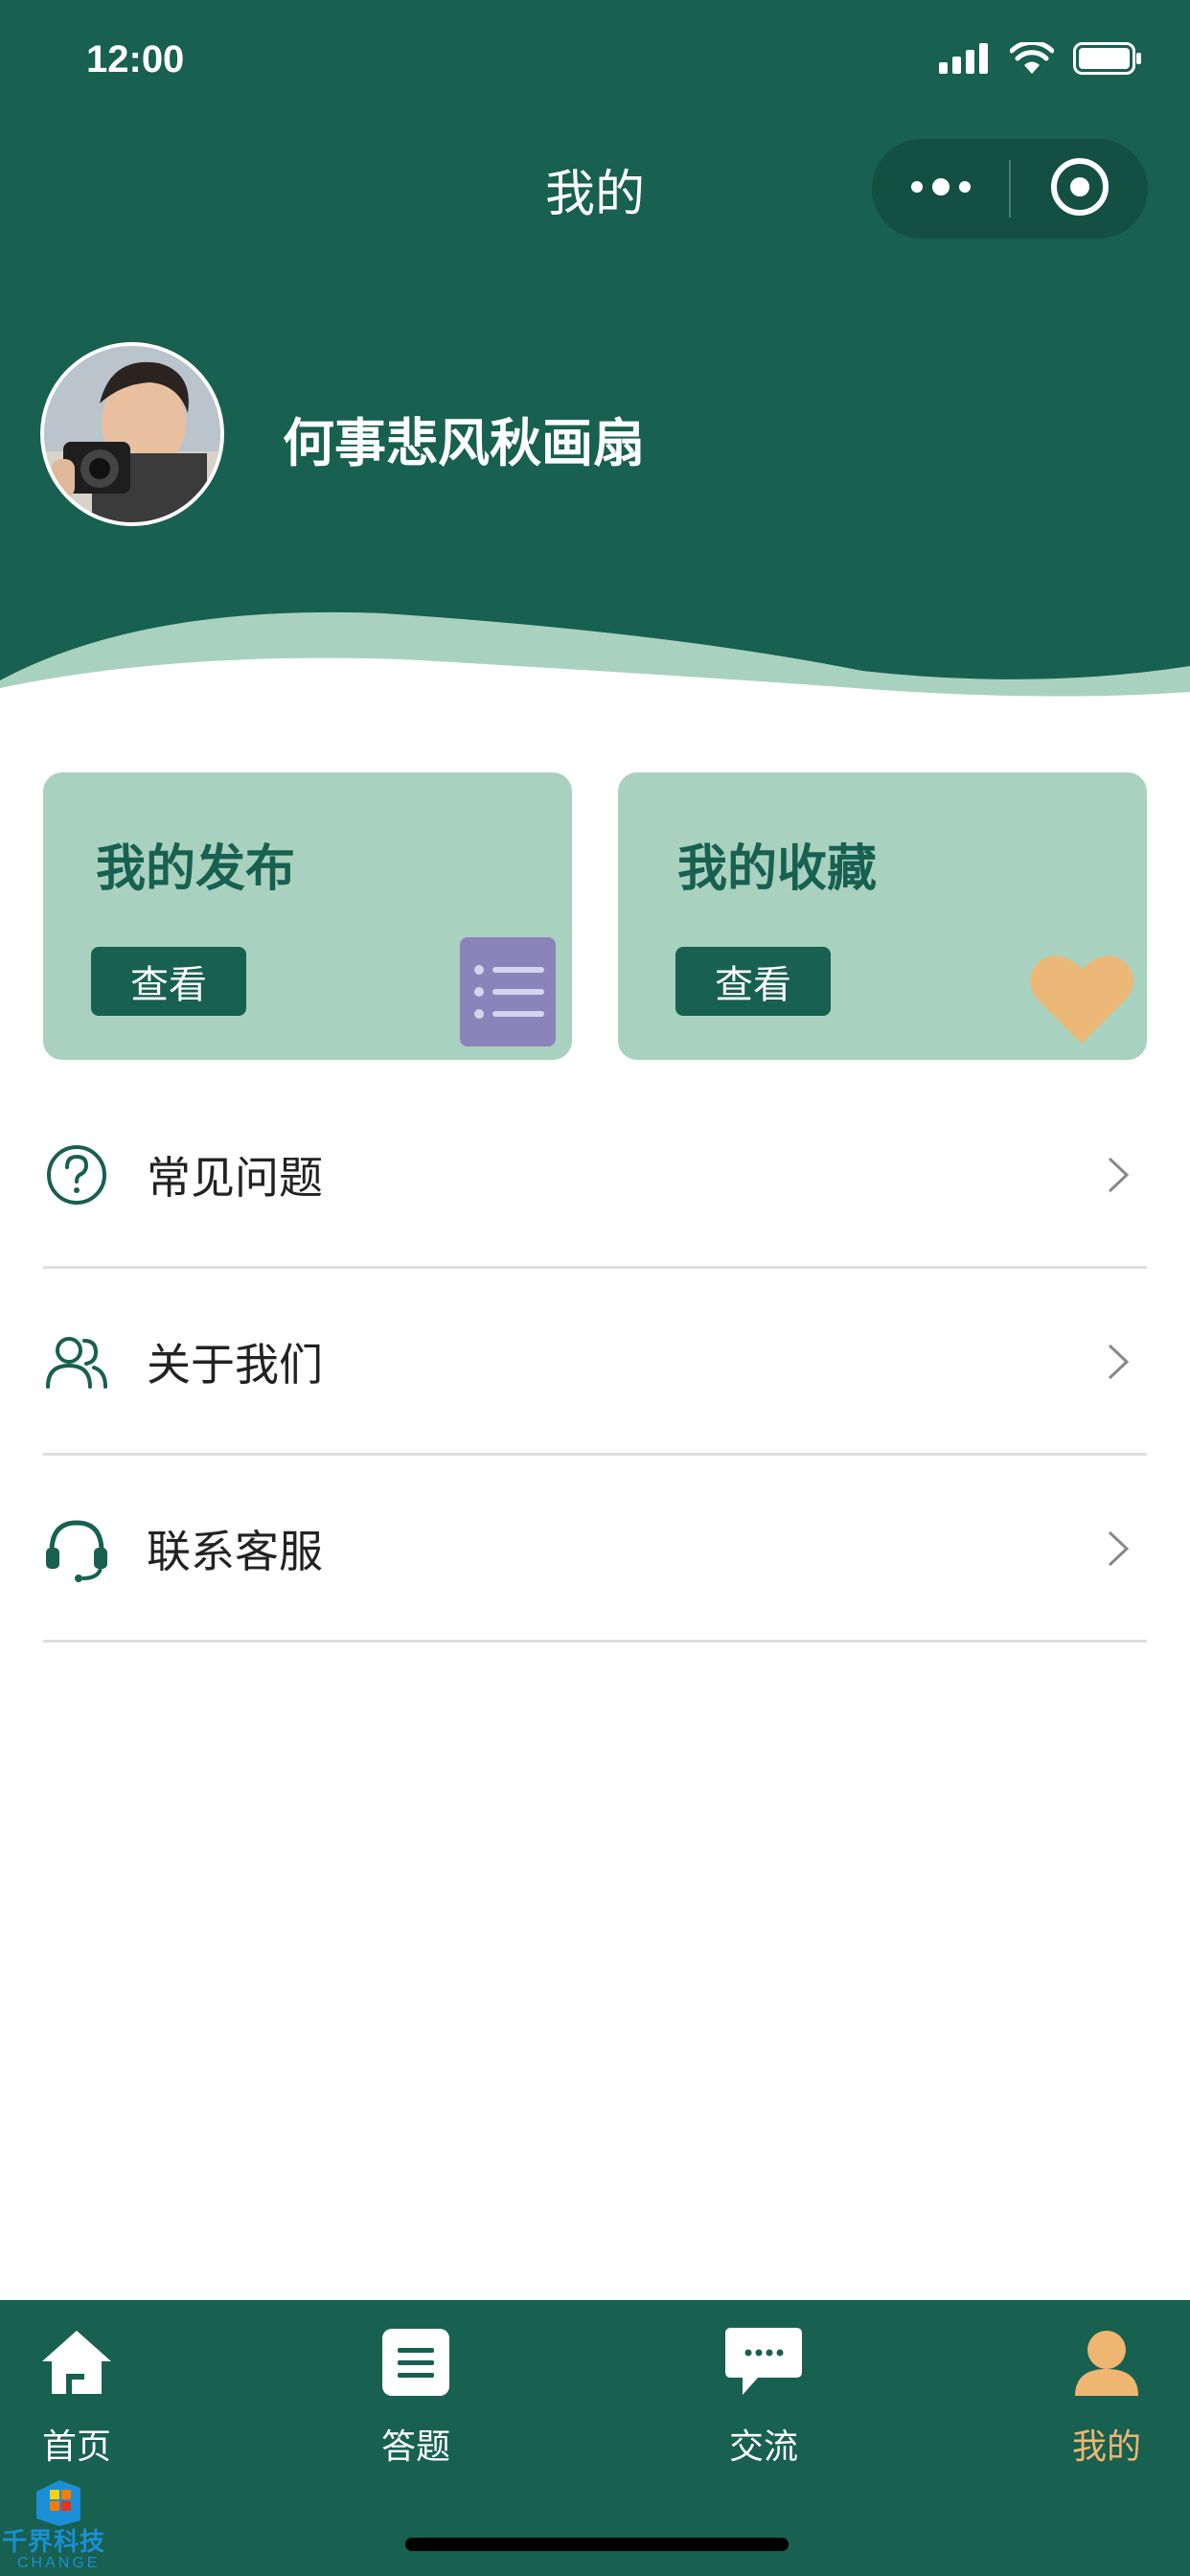  Describe the element at coordinates (753, 981) in the screenshot. I see `view-favorites-button: 查看` at that location.